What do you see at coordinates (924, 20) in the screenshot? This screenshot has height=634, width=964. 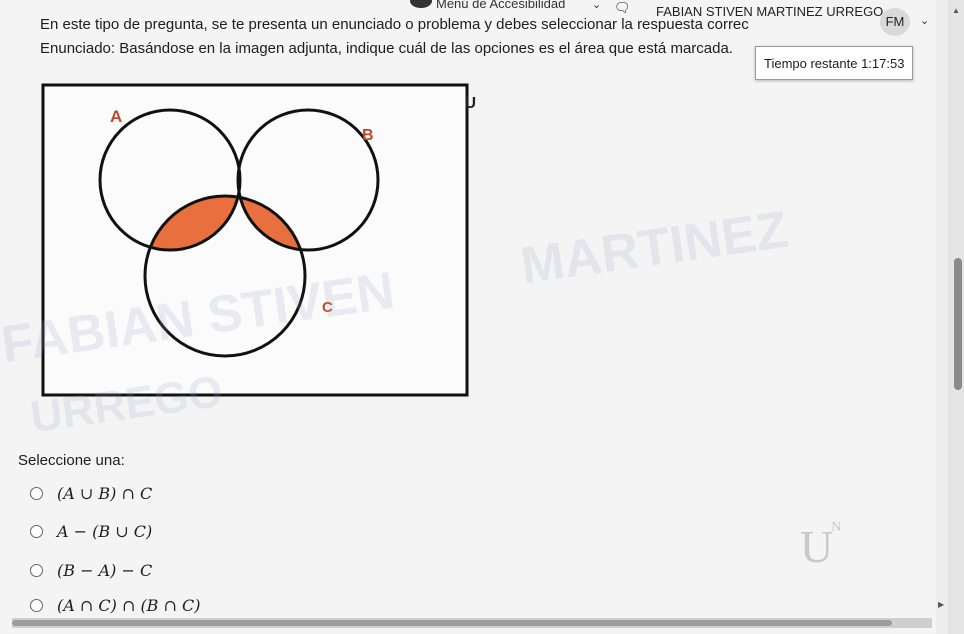 I see `user-menu-chevron-icon: ⌄` at bounding box center [924, 20].